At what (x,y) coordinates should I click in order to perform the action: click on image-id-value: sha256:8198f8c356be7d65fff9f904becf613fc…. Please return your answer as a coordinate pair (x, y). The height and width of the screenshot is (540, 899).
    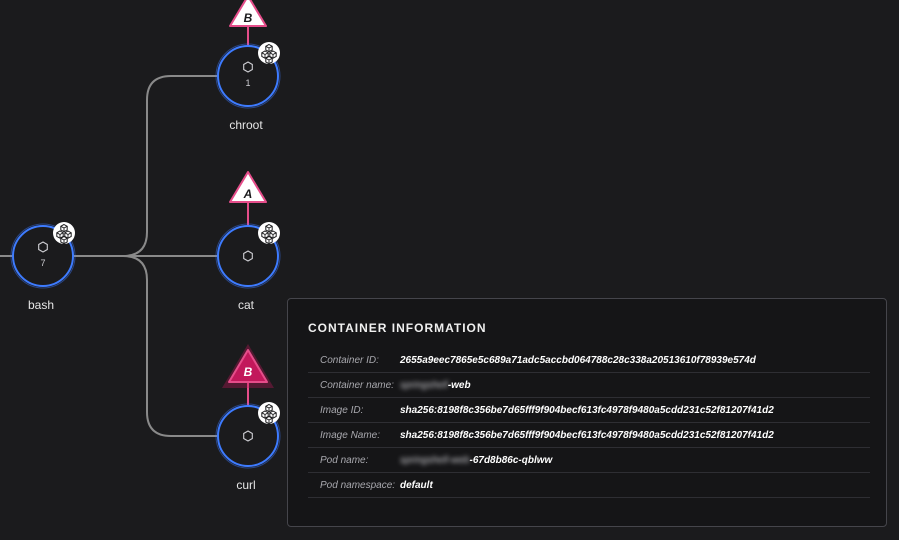
    Looking at the image, I should click on (587, 410).